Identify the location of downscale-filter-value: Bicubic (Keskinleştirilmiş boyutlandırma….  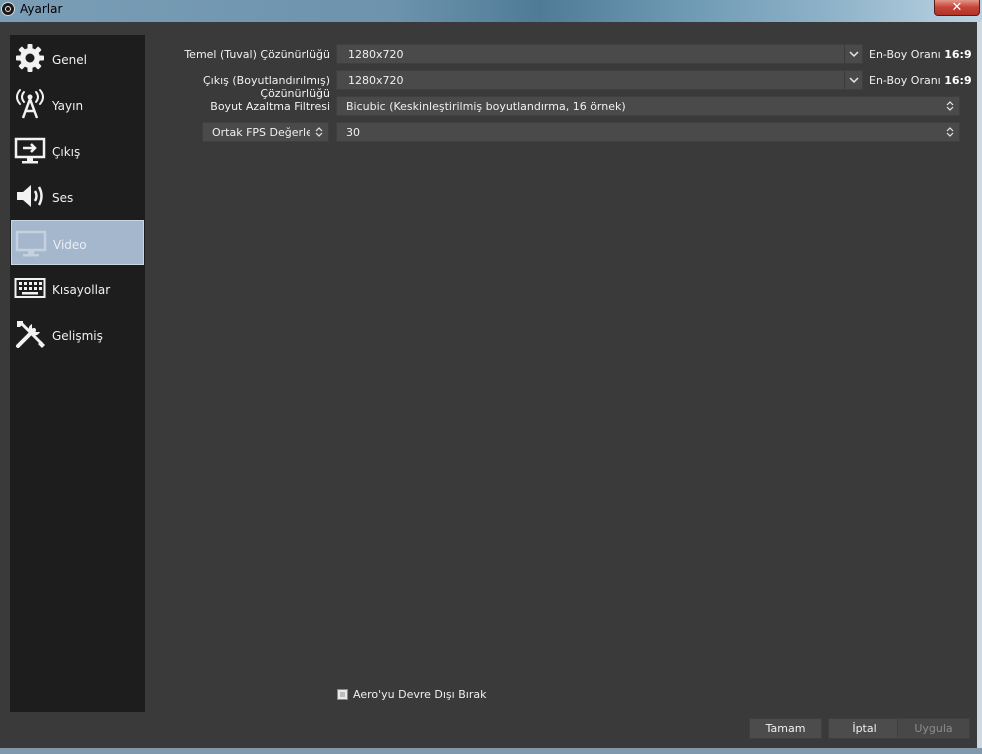
(486, 106).